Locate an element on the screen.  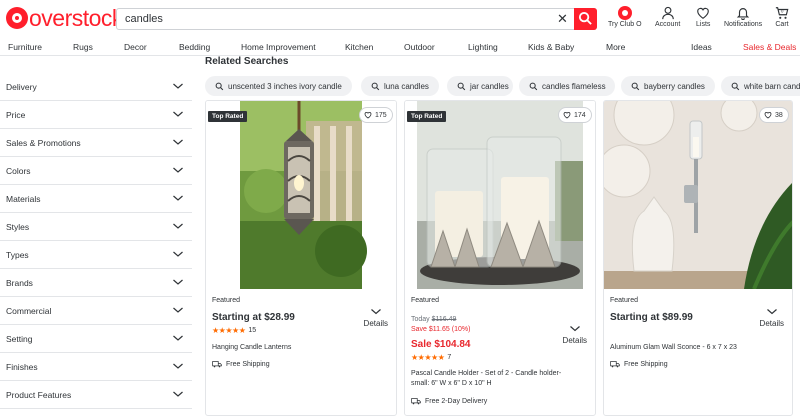
nav-item-home-improvement: Home Improvement is located at coordinates (278, 47).